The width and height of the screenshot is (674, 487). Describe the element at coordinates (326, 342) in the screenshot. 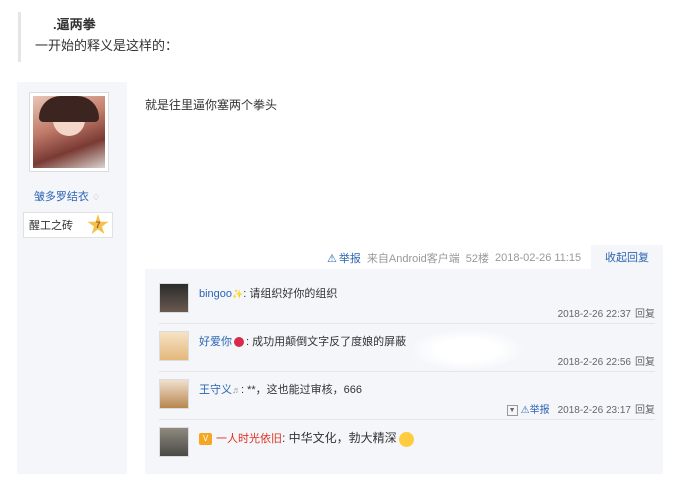

I see `reply-text: : 成功用颠倒文字反了度娘的屏蔽` at that location.